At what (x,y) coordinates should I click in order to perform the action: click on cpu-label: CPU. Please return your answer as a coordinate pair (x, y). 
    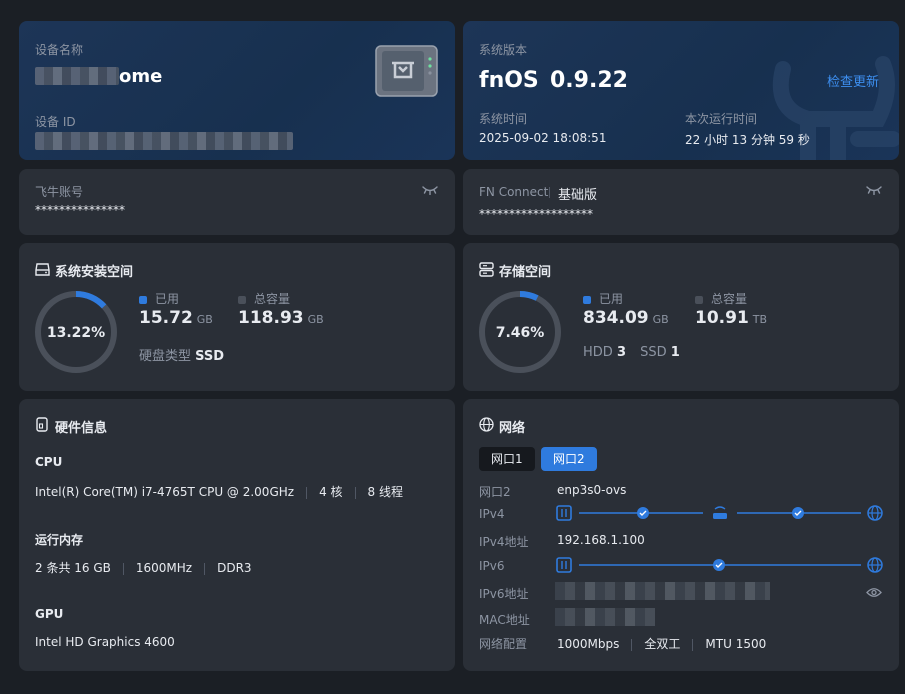
    Looking at the image, I should click on (49, 462).